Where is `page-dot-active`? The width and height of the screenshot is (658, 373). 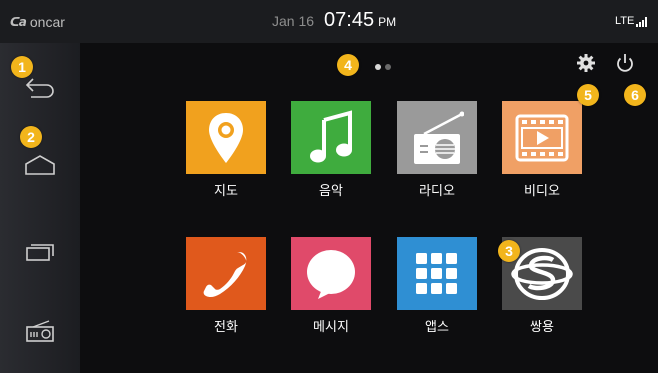
page-dot-active is located at coordinates (378, 67).